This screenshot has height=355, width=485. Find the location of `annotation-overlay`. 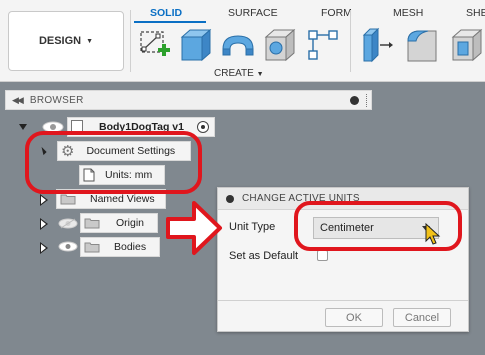

annotation-overlay is located at coordinates (303, 228).